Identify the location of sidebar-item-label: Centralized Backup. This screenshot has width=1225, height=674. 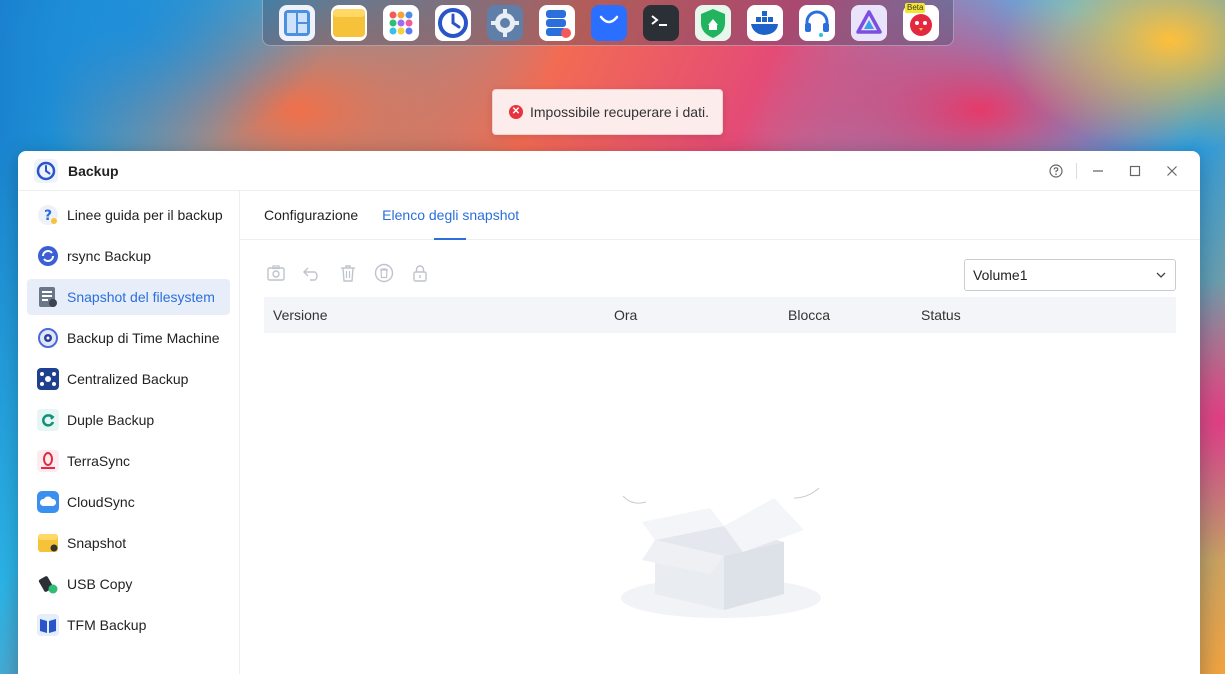
(128, 379).